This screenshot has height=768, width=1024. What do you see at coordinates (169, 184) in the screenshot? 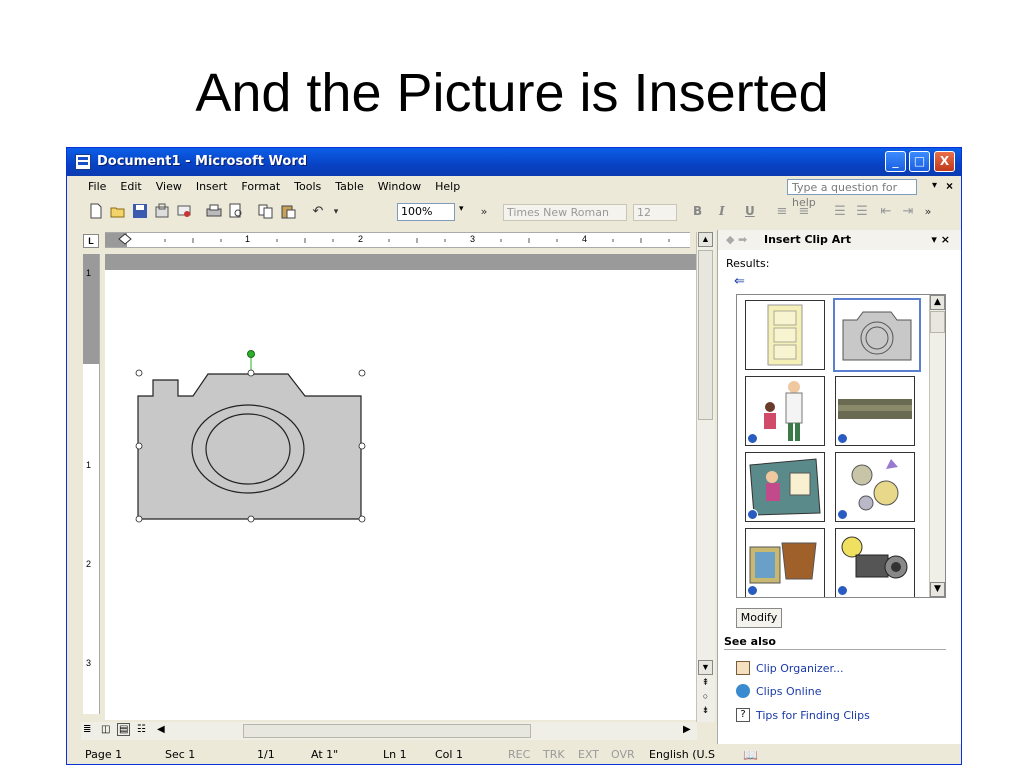
I see `menu-view: View` at bounding box center [169, 184].